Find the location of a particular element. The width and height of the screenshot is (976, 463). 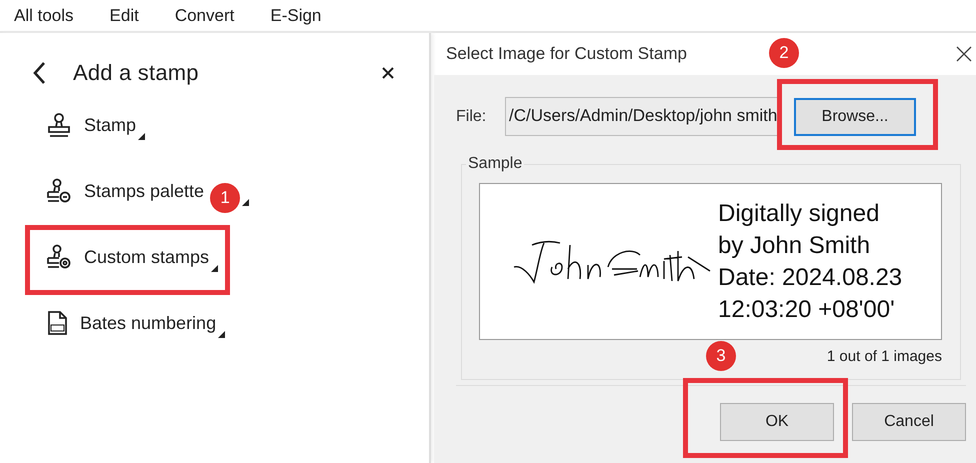

dialog-title: Select Image for Custom Stamp is located at coordinates (566, 54).